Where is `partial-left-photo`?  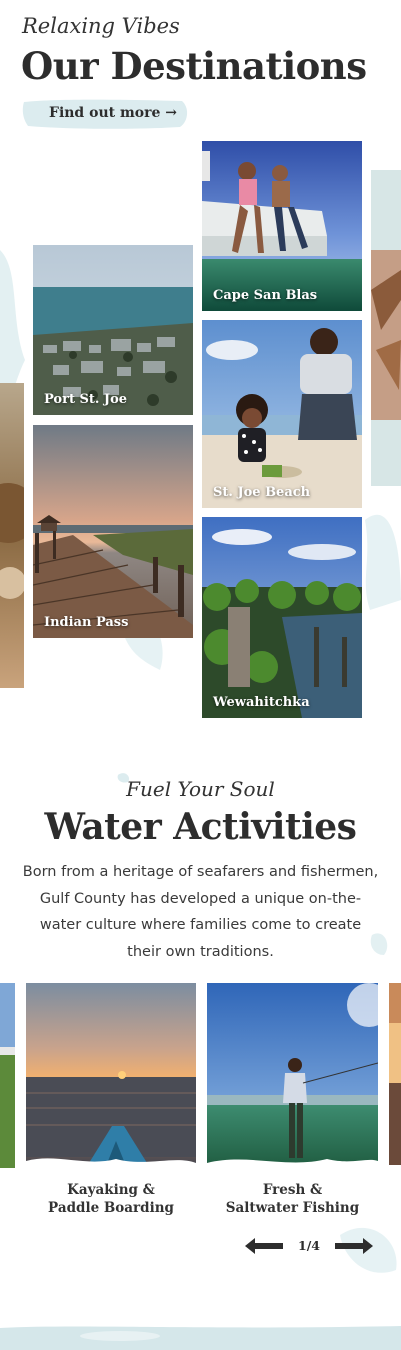 partial-left-photo is located at coordinates (7, 1075).